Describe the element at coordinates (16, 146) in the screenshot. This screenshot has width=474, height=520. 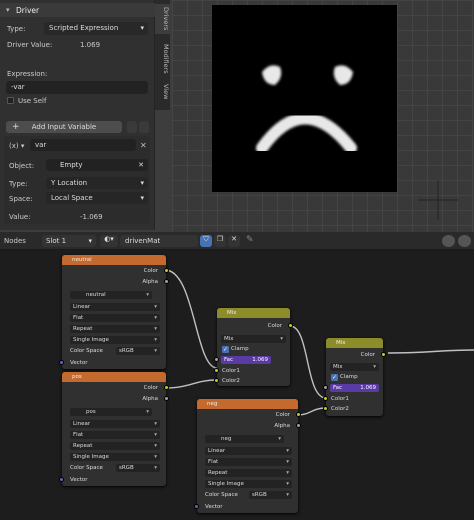
I see `variable-type-icon: (x) ▾` at that location.